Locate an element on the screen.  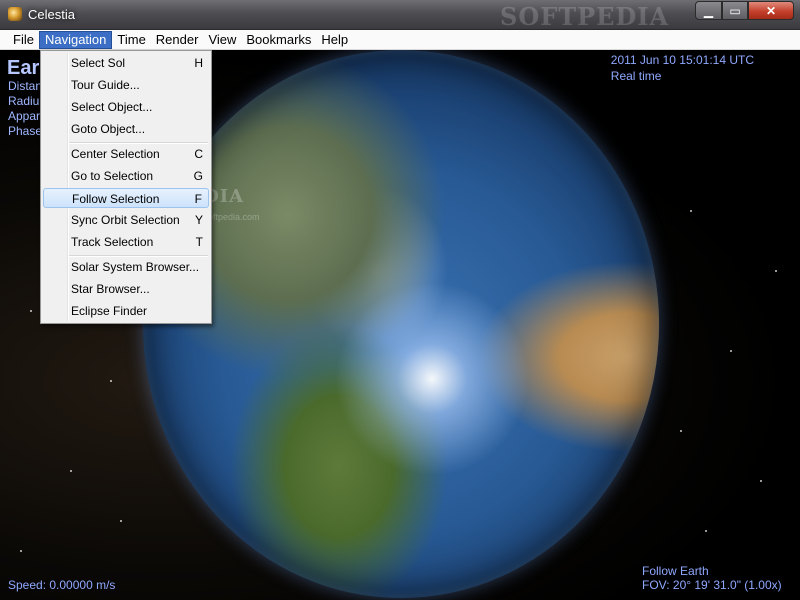
menu-bookmarks: Bookmarks is located at coordinates (278, 40).